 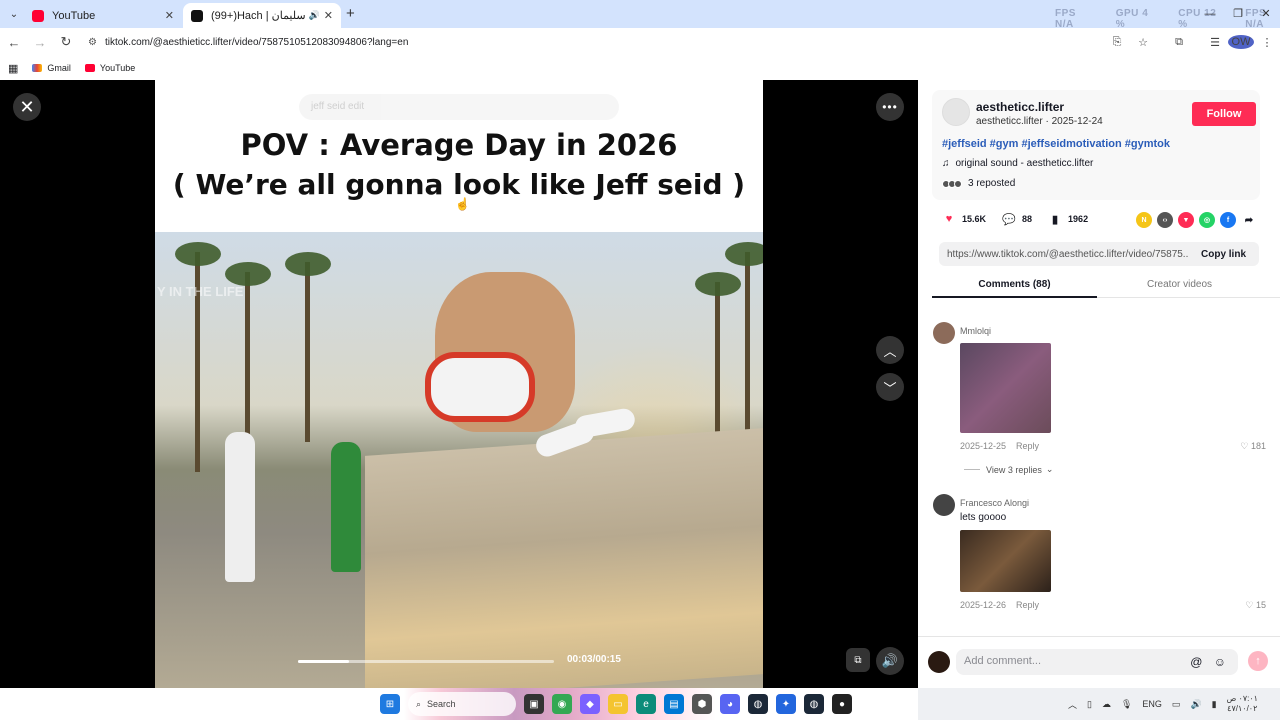 What do you see at coordinates (40, 42) in the screenshot?
I see `forward-button: →` at bounding box center [40, 42].